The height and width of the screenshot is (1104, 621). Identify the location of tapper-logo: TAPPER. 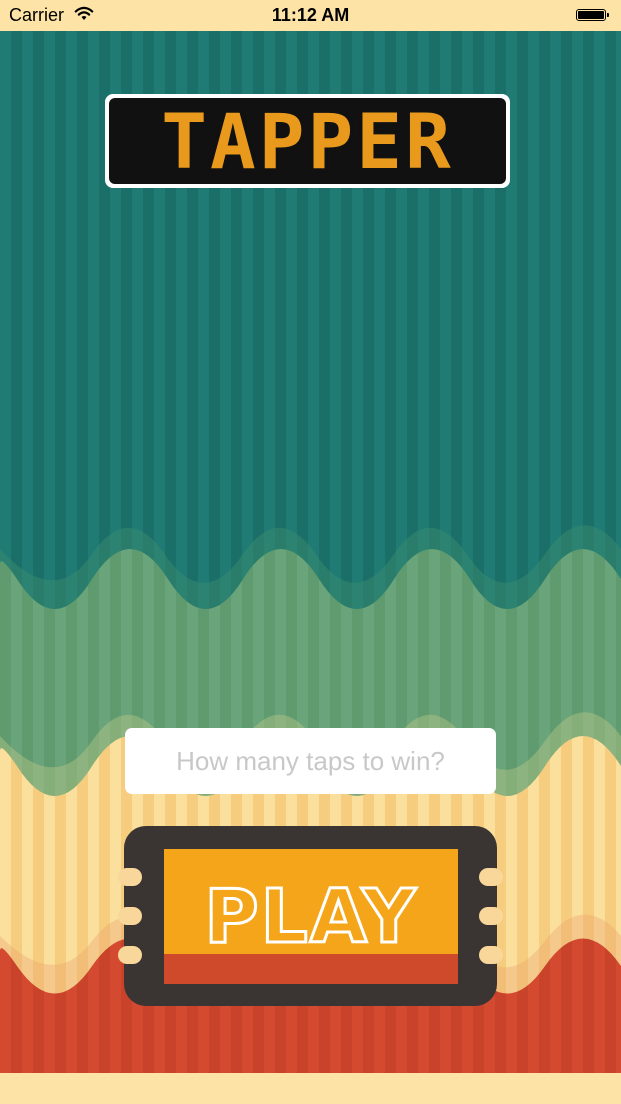
(307, 141).